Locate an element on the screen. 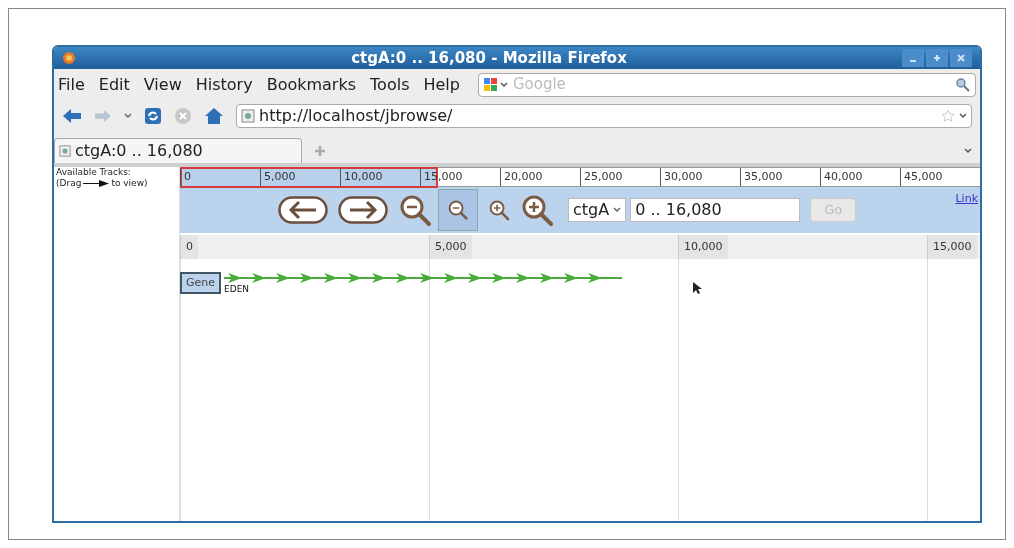 Image resolution: width=1014 pixels, height=548 pixels. menu-item: Tools is located at coordinates (390, 84).